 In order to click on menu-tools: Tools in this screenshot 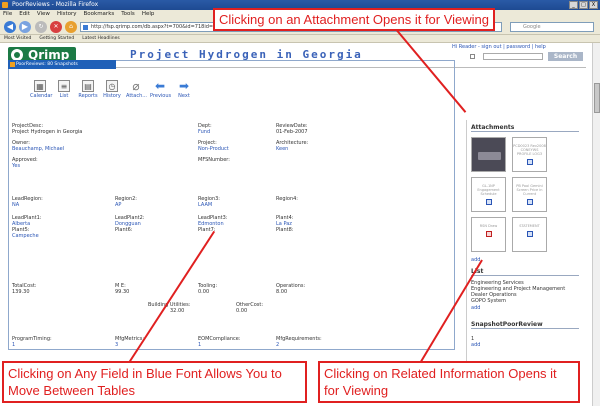, I will do `click(128, 14)`.